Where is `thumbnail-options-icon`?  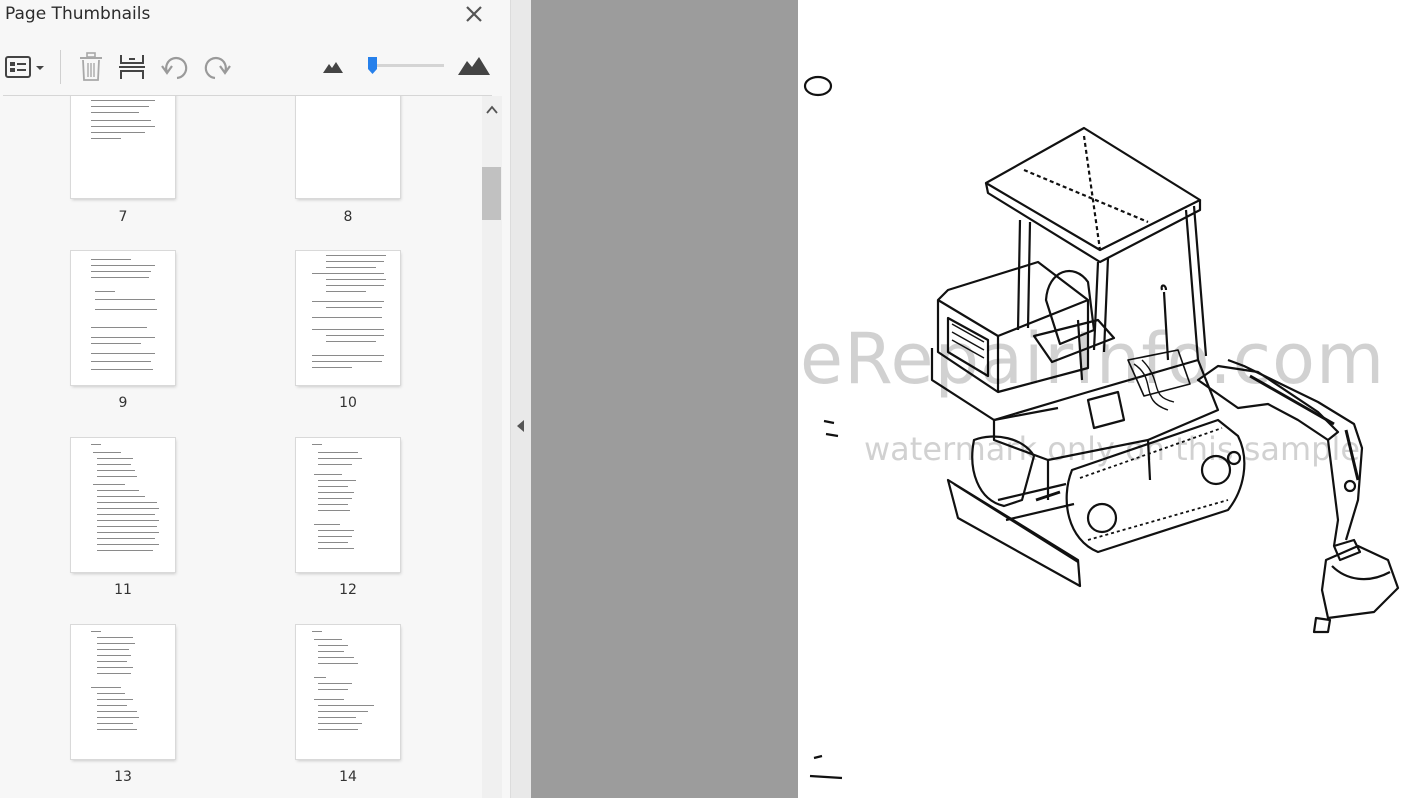 thumbnail-options-icon is located at coordinates (25, 68).